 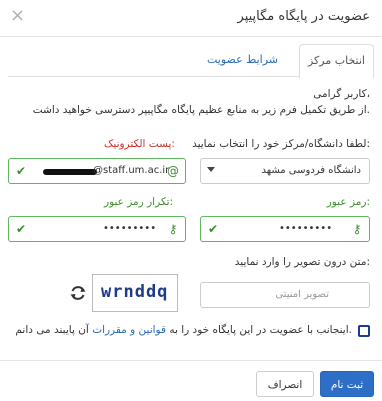 I want to click on chevron-down-icon, so click(x=211, y=169).